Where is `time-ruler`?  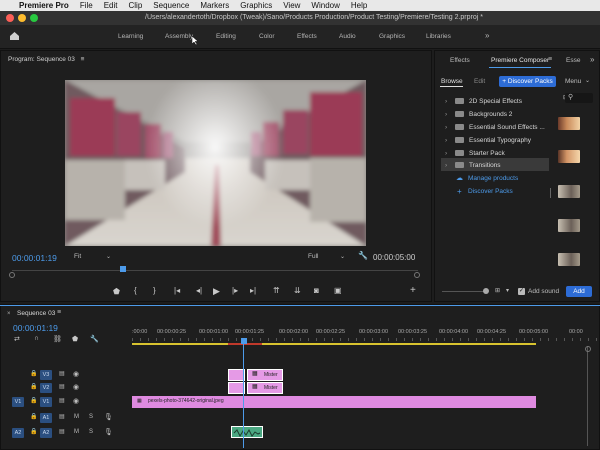 time-ruler is located at coordinates (366, 339).